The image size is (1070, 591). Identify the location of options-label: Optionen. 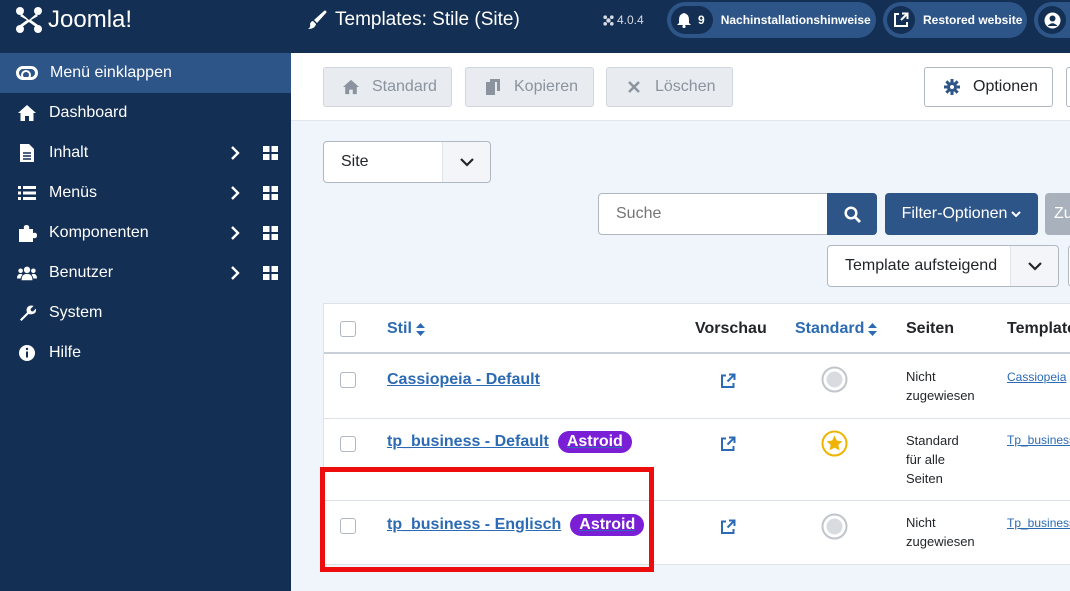
(1005, 86).